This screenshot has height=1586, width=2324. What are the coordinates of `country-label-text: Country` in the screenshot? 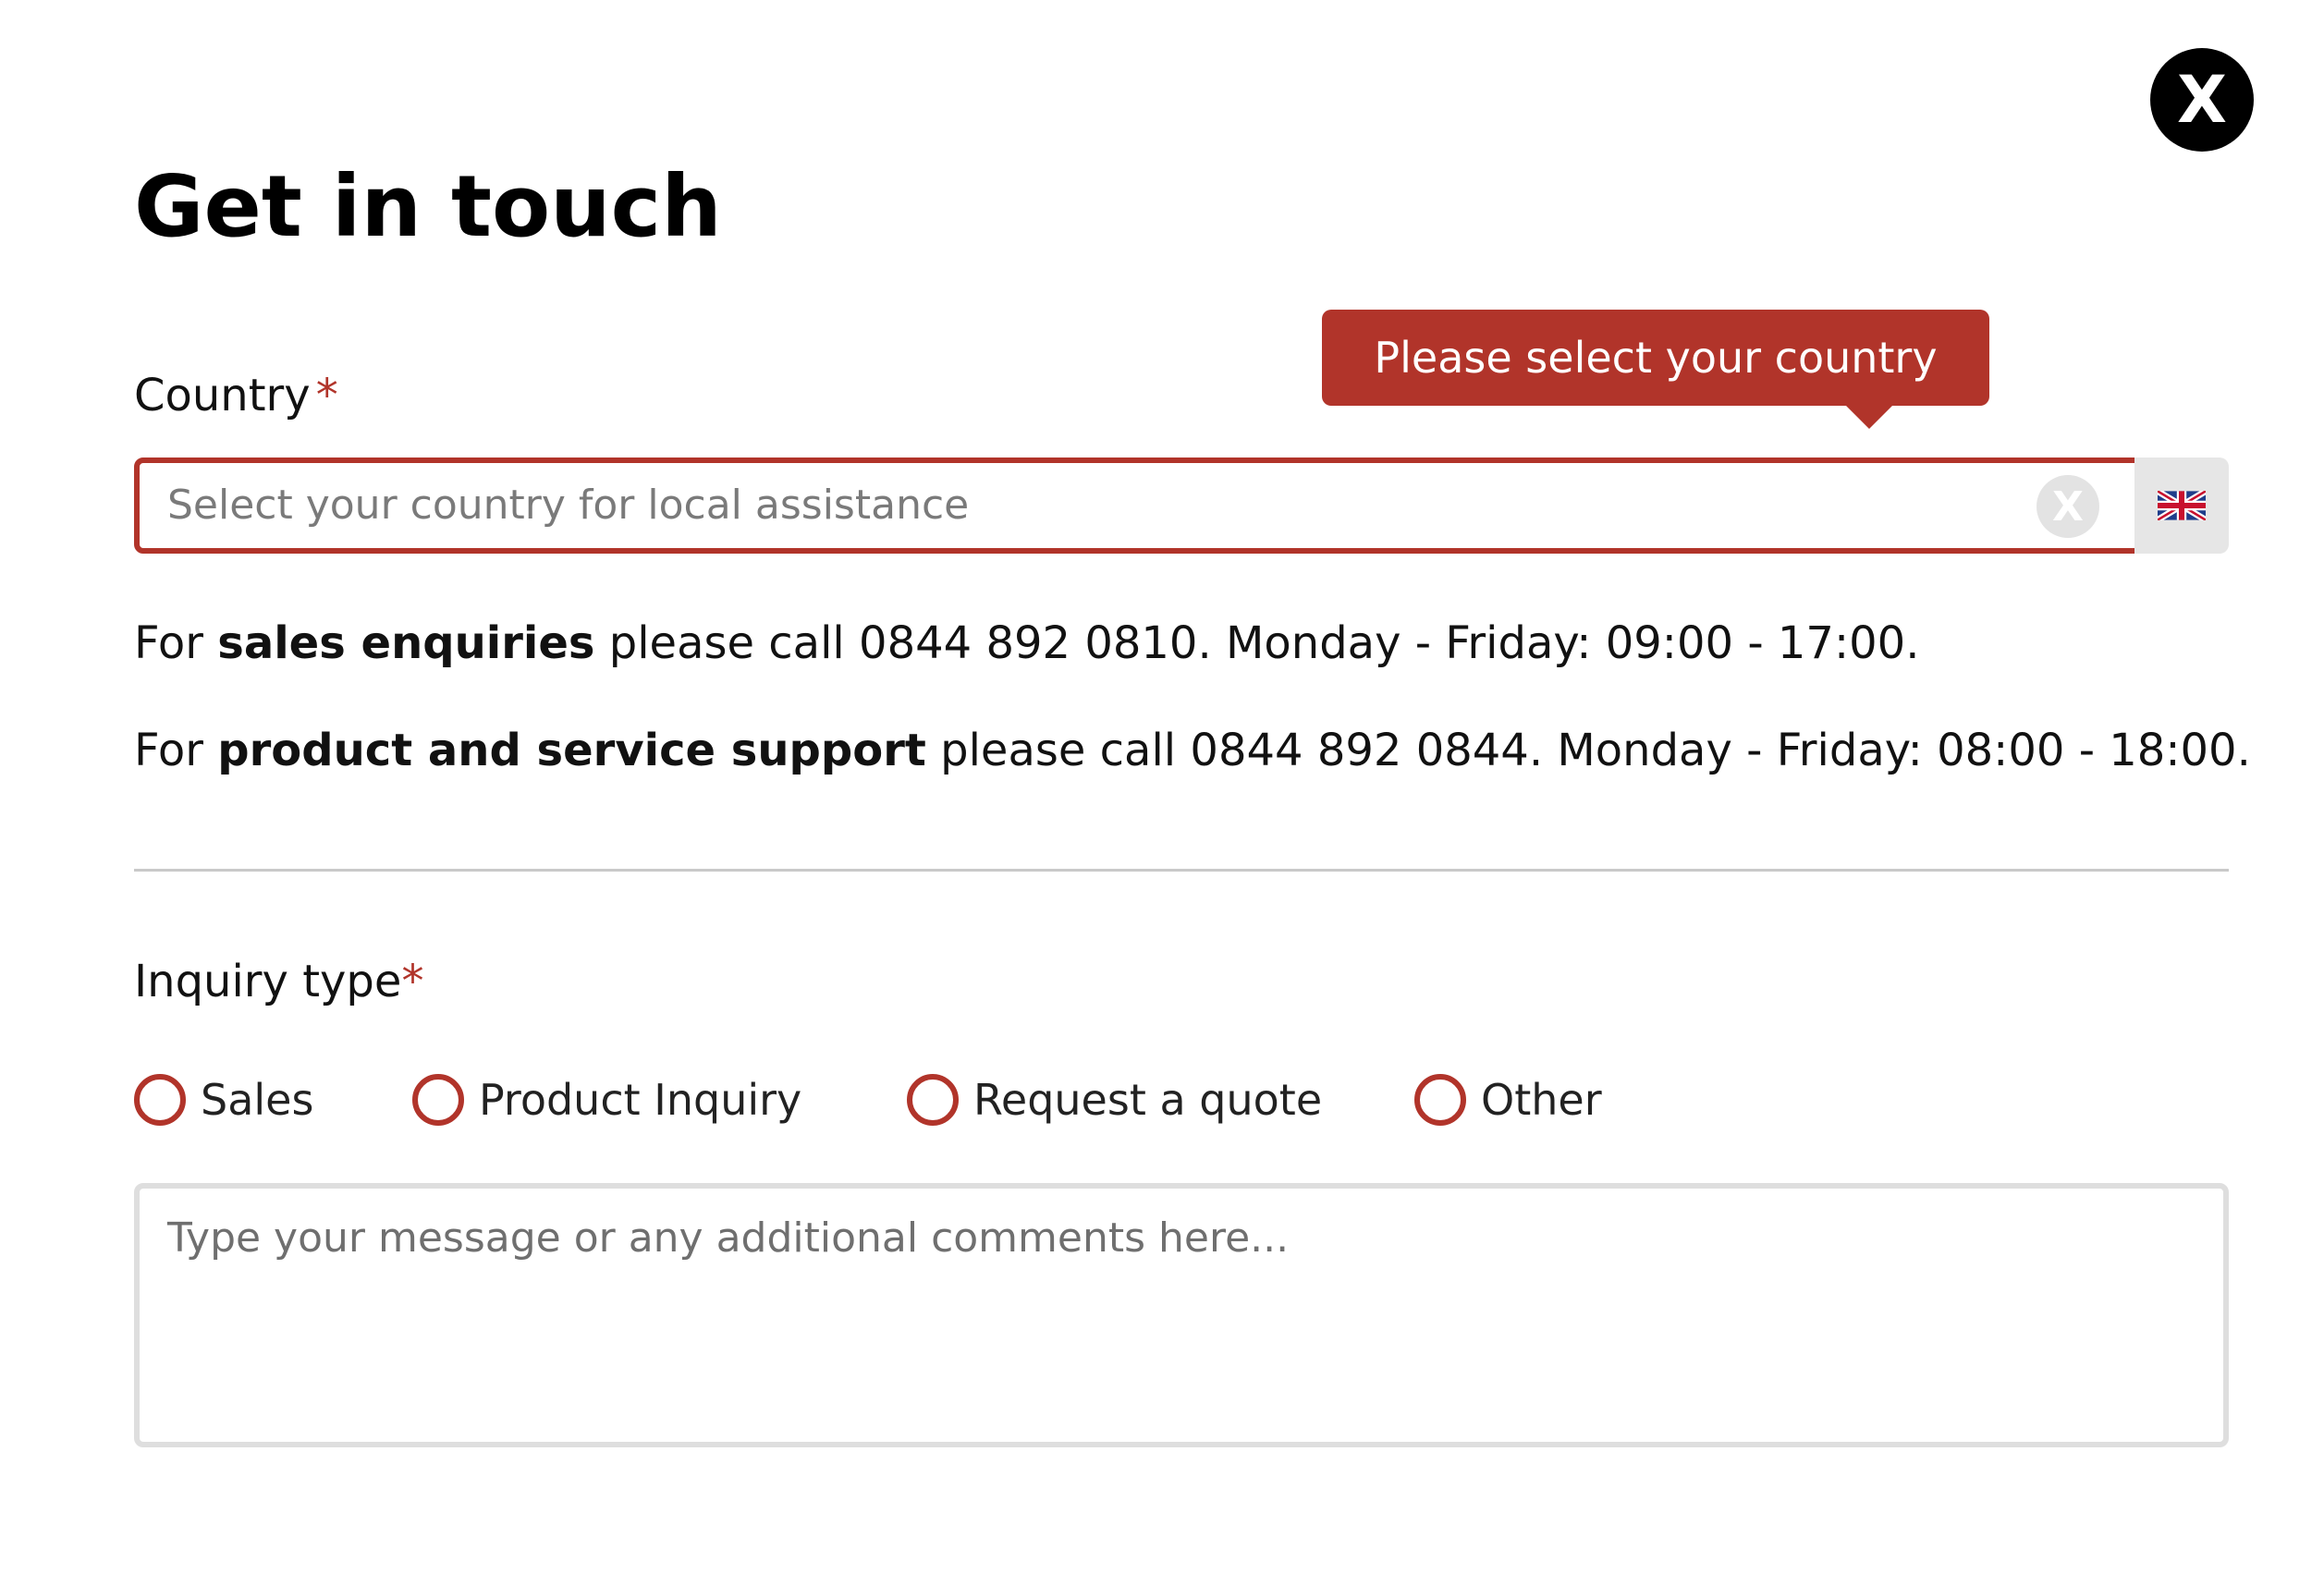 It's located at (222, 396).